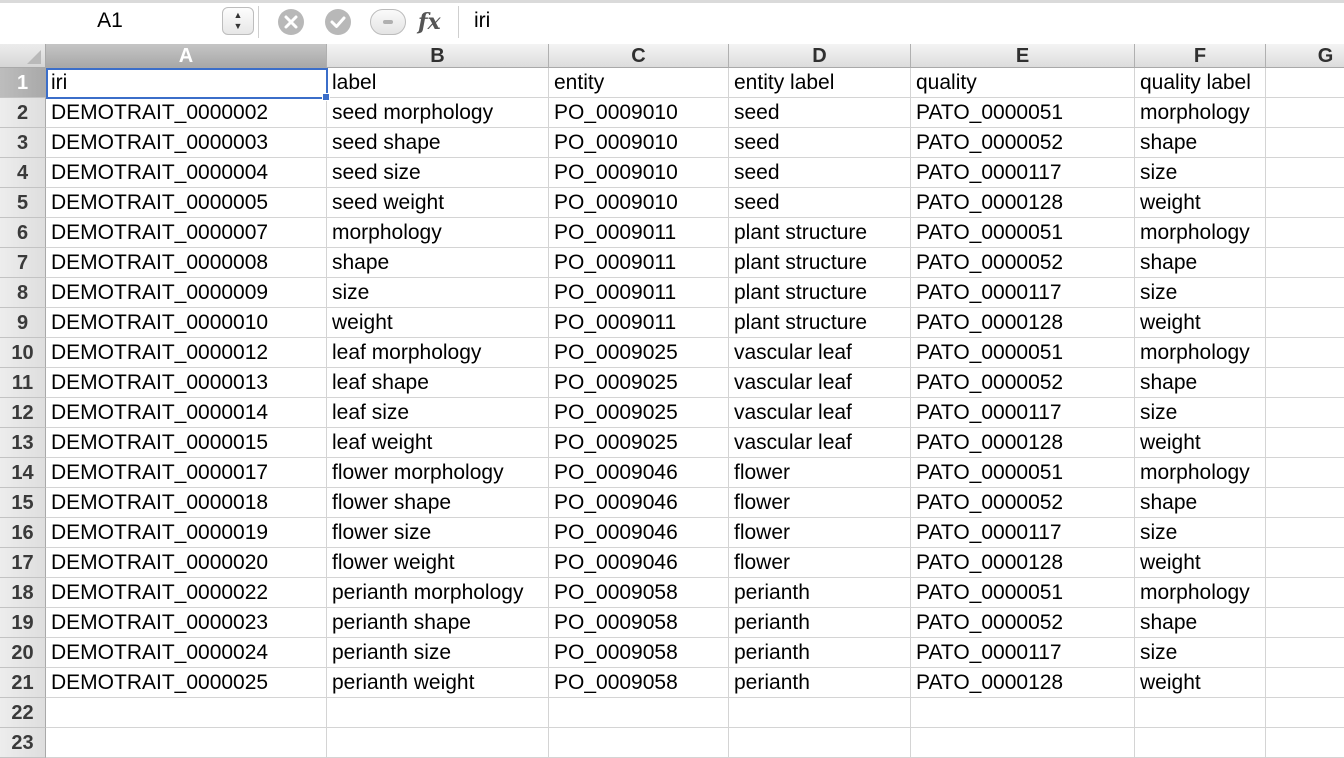 The width and height of the screenshot is (1344, 758). I want to click on cell-g14, so click(1305, 473).